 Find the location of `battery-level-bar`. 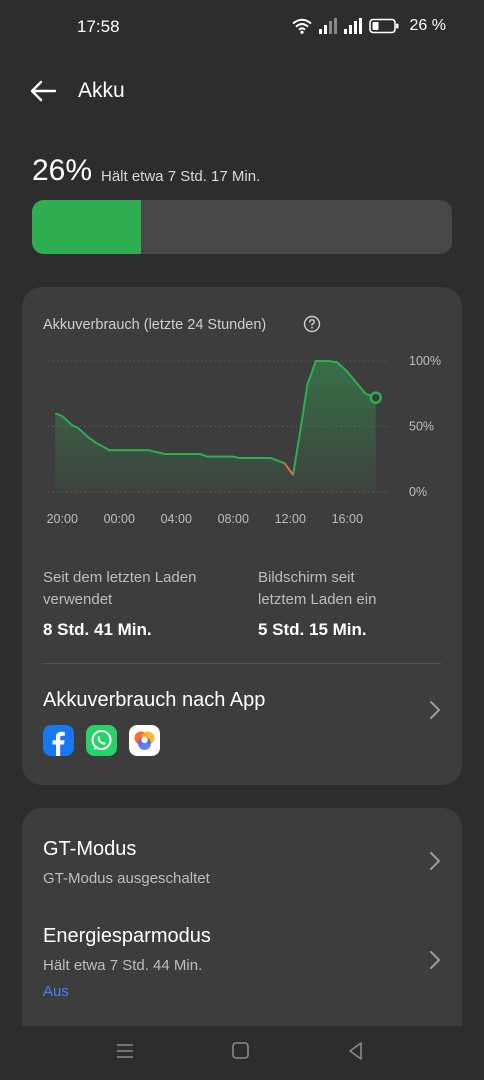

battery-level-bar is located at coordinates (242, 227).